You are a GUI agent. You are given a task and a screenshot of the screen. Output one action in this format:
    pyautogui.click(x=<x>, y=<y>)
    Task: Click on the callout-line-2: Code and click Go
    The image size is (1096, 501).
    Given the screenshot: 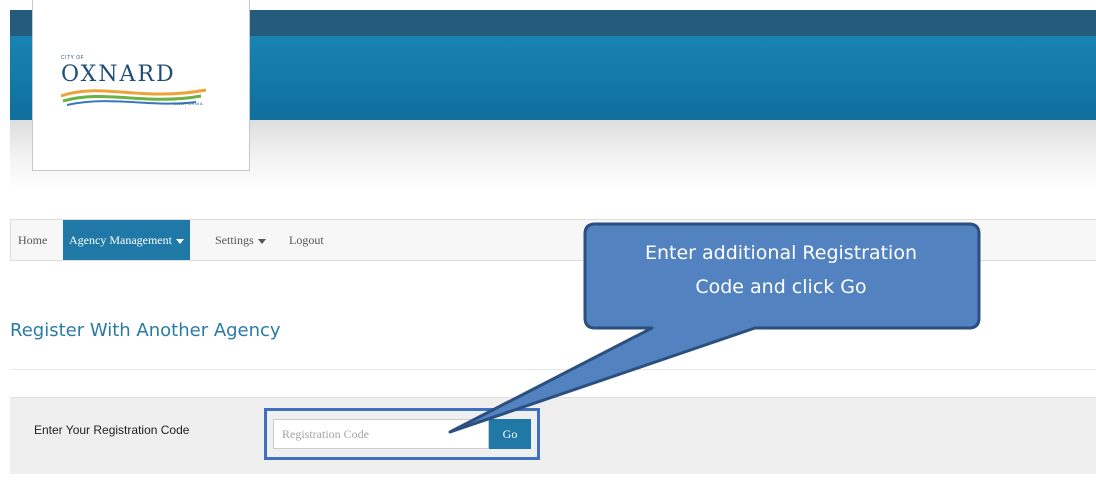 What is the action you would take?
    pyautogui.click(x=781, y=287)
    